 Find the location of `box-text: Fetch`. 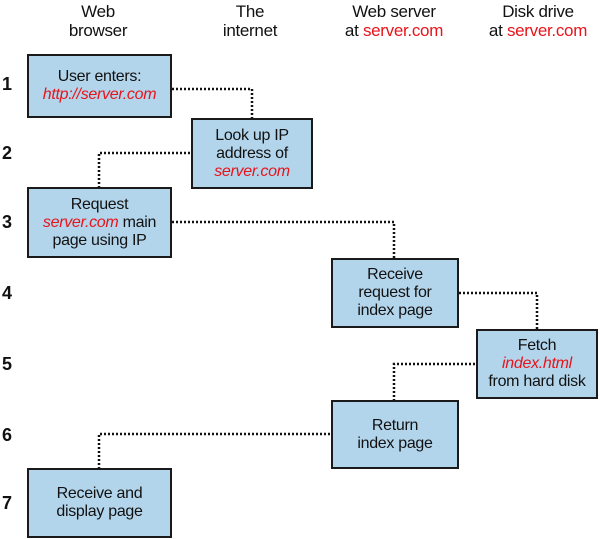

box-text: Fetch is located at coordinates (537, 345).